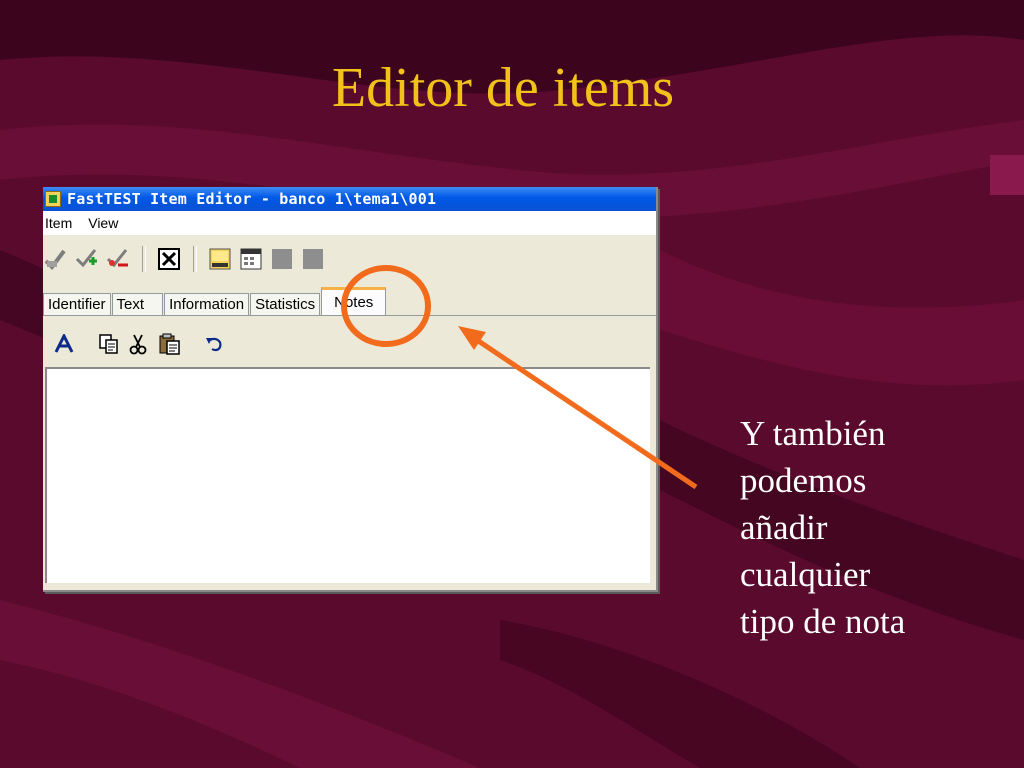 The image size is (1024, 768). I want to click on tab-identifier: Identifier, so click(77, 304).